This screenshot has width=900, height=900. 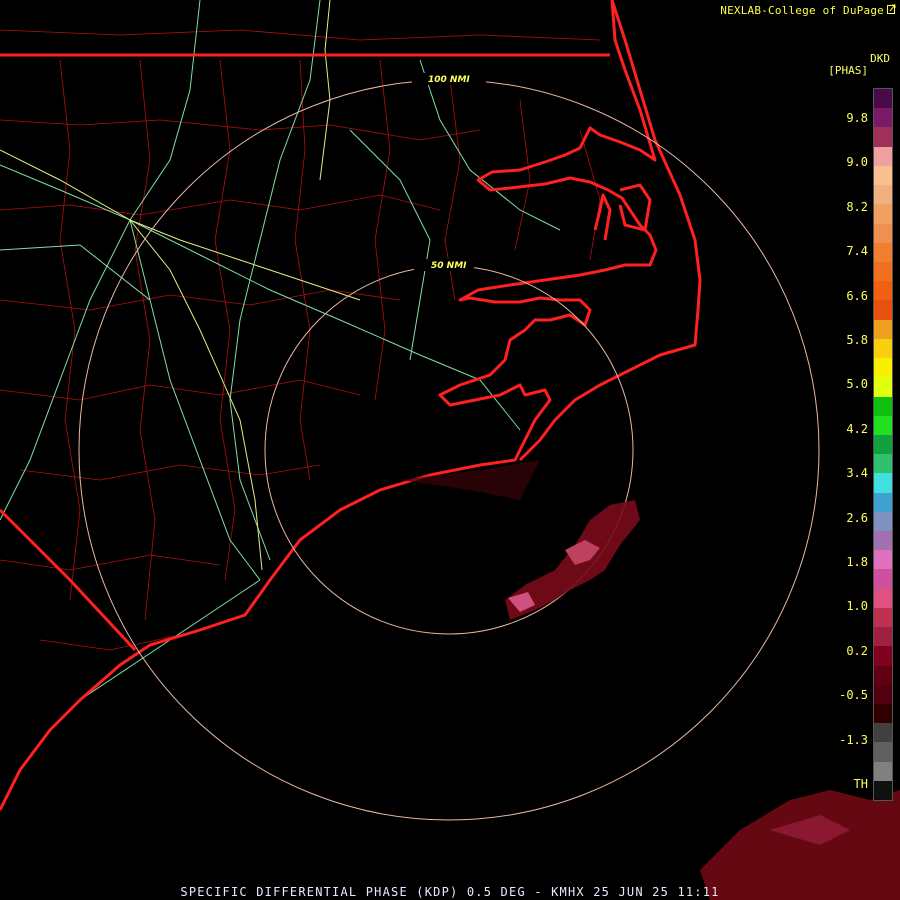 I want to click on scale-label: 5.0, so click(x=857, y=384).